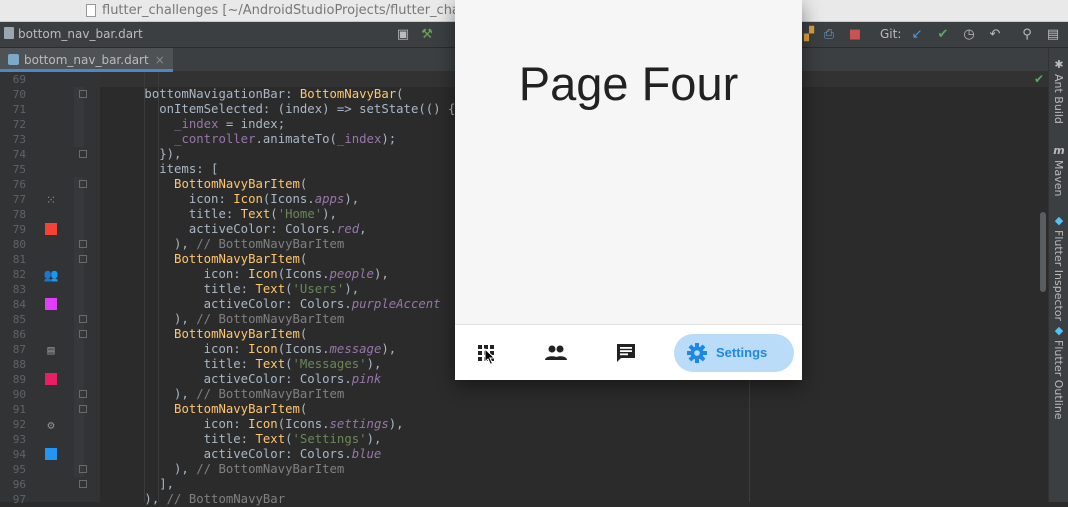 This screenshot has height=507, width=1068. What do you see at coordinates (51, 275) in the screenshot?
I see `people-icon: 👥` at bounding box center [51, 275].